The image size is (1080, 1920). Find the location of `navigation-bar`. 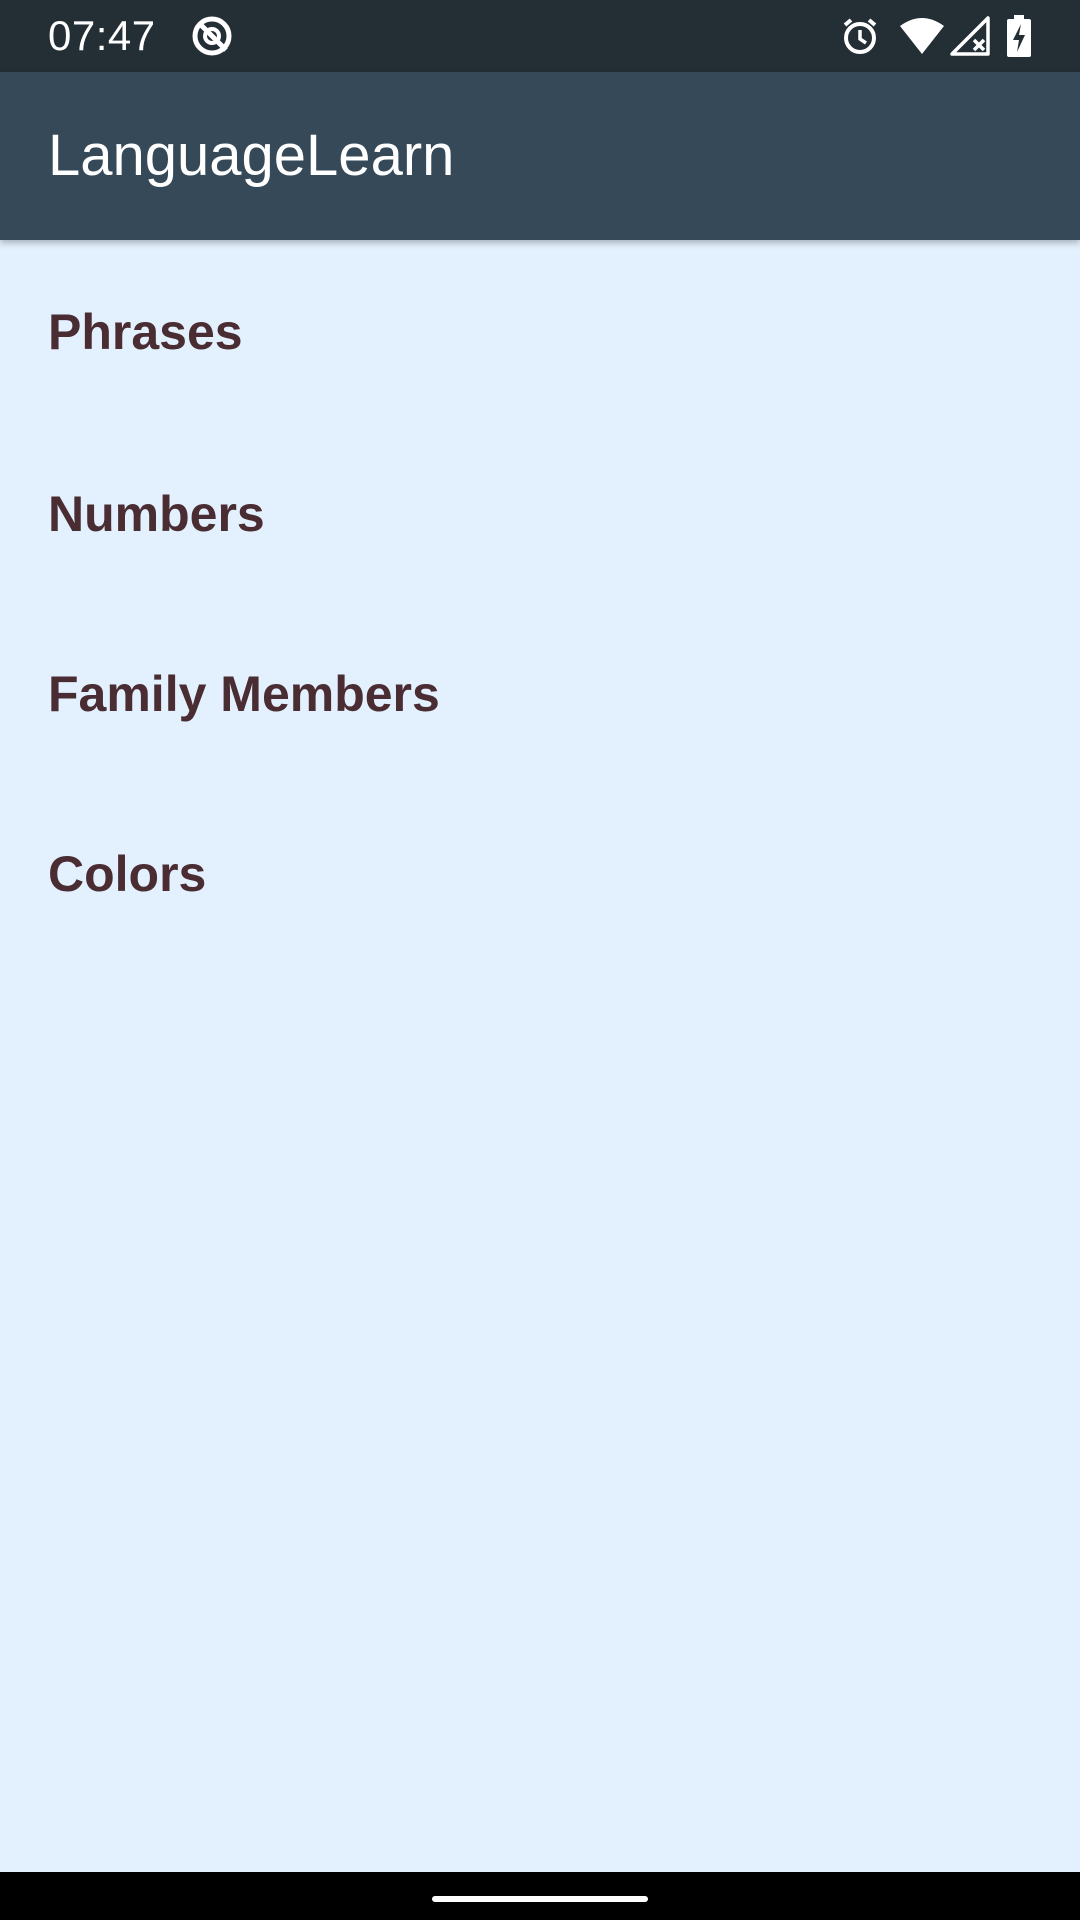

navigation-bar is located at coordinates (540, 1896).